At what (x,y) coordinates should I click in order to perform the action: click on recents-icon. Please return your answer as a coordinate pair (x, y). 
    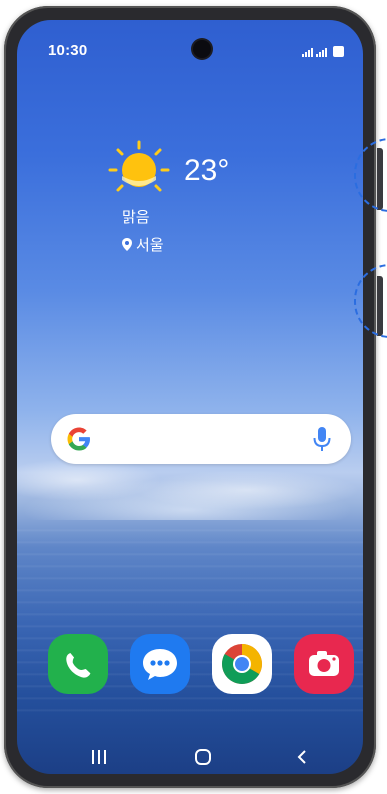
    Looking at the image, I should click on (99, 757).